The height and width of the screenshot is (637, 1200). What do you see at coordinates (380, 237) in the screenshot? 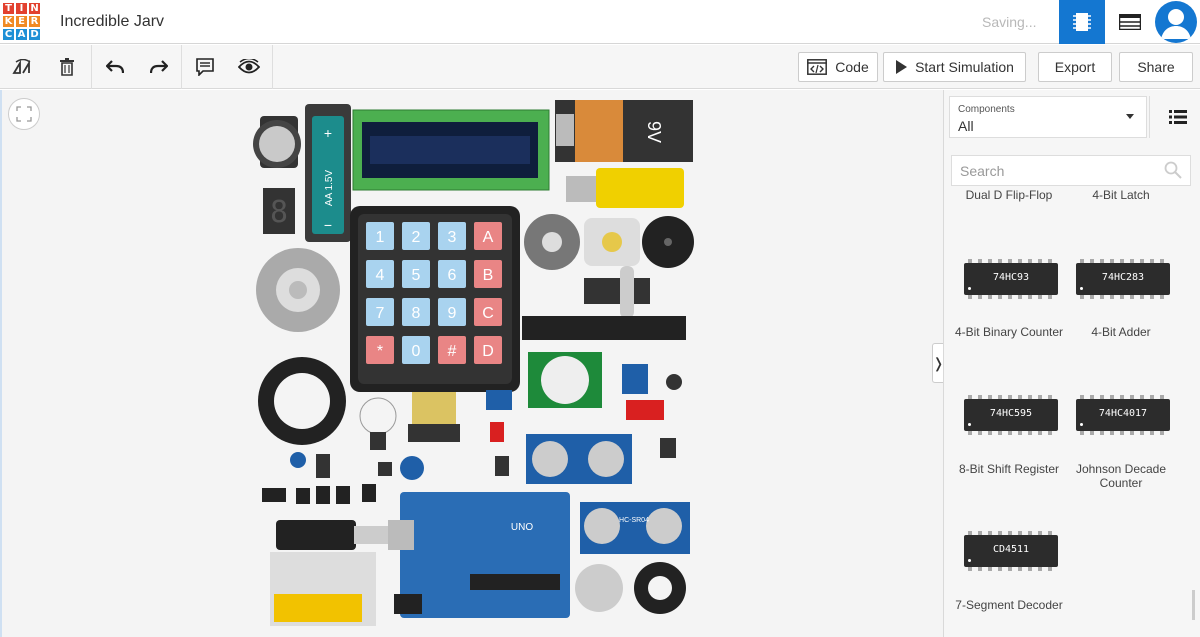
I see `keypad-key-label: 1` at bounding box center [380, 237].